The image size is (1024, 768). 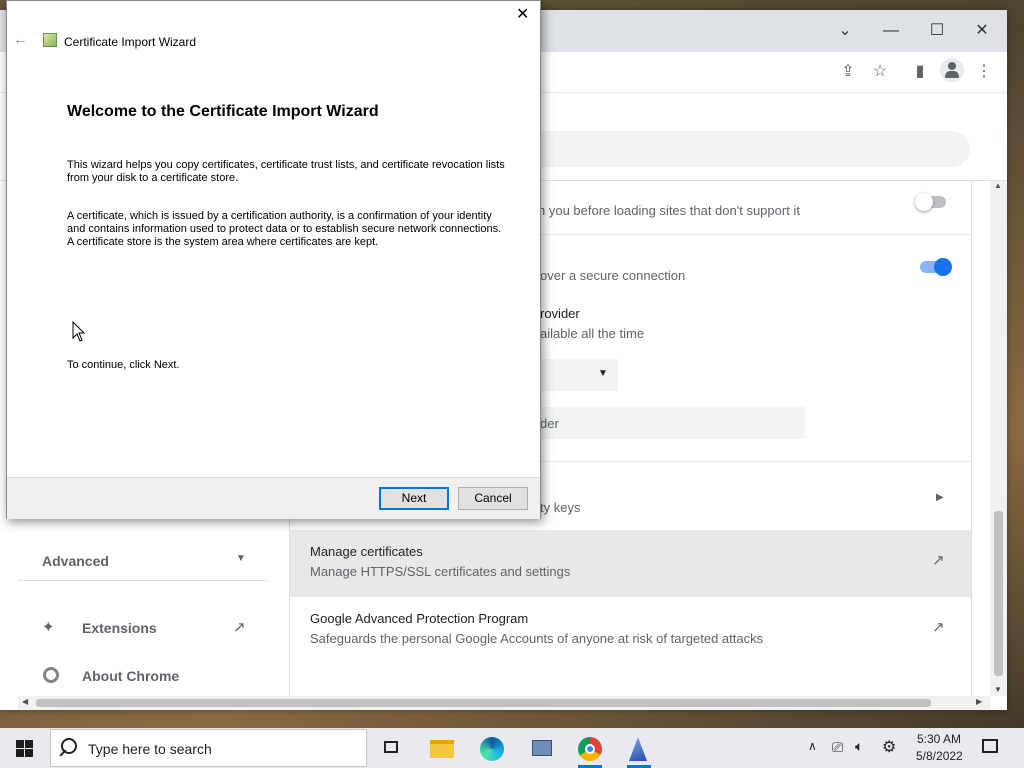 What do you see at coordinates (366, 551) in the screenshot?
I see `manage-certificates-title: Manage certificates` at bounding box center [366, 551].